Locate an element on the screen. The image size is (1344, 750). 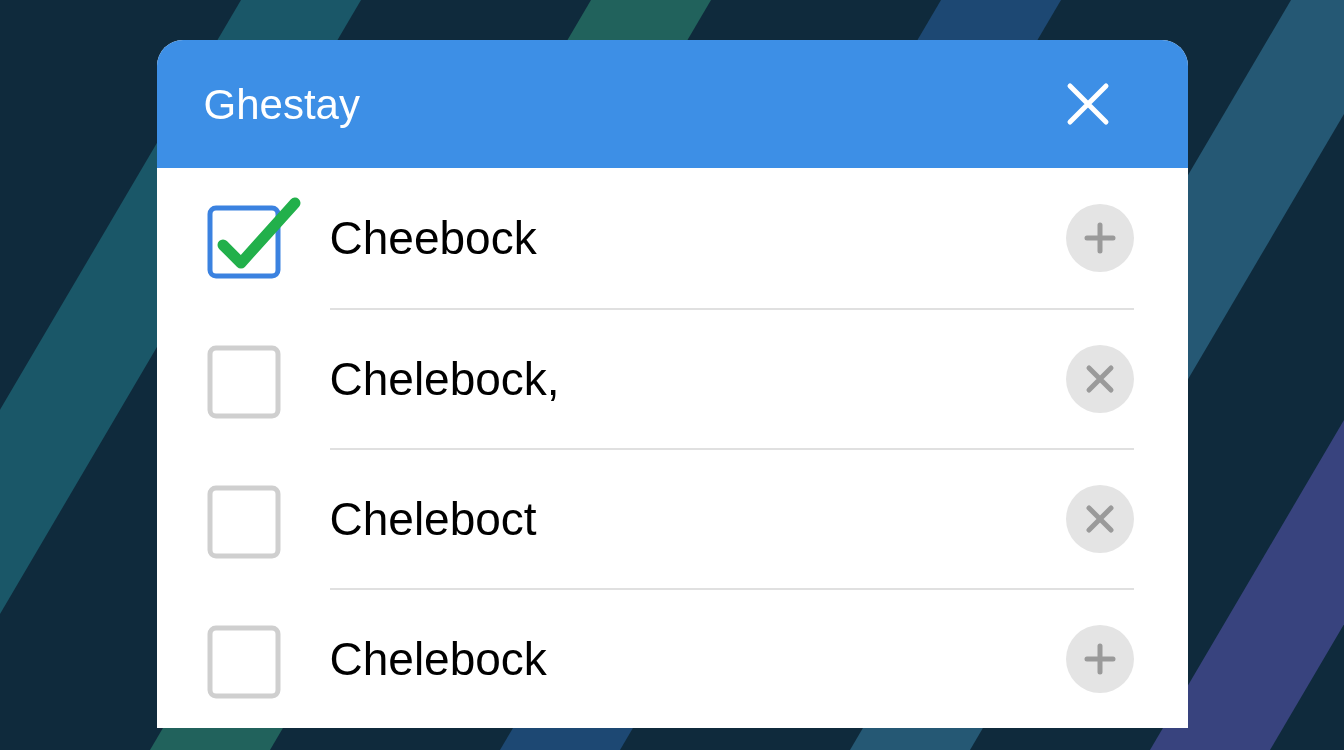
close-icon is located at coordinates (1087, 104).